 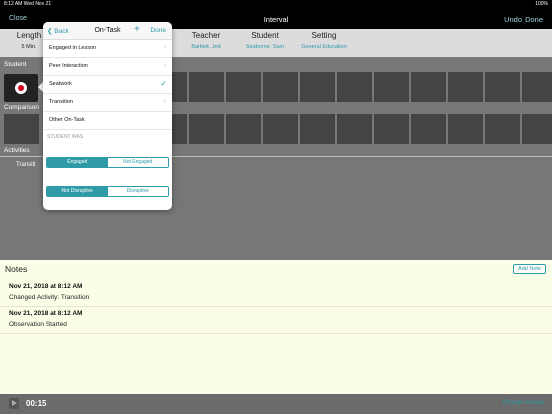 What do you see at coordinates (206, 35) in the screenshot?
I see `teacher-header: Teacher` at bounding box center [206, 35].